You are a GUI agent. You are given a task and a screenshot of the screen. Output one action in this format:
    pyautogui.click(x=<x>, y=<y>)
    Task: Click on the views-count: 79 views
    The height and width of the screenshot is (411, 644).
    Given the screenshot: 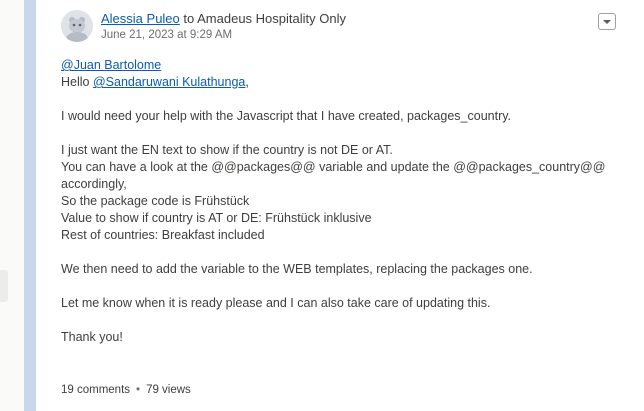 What is the action you would take?
    pyautogui.click(x=168, y=390)
    